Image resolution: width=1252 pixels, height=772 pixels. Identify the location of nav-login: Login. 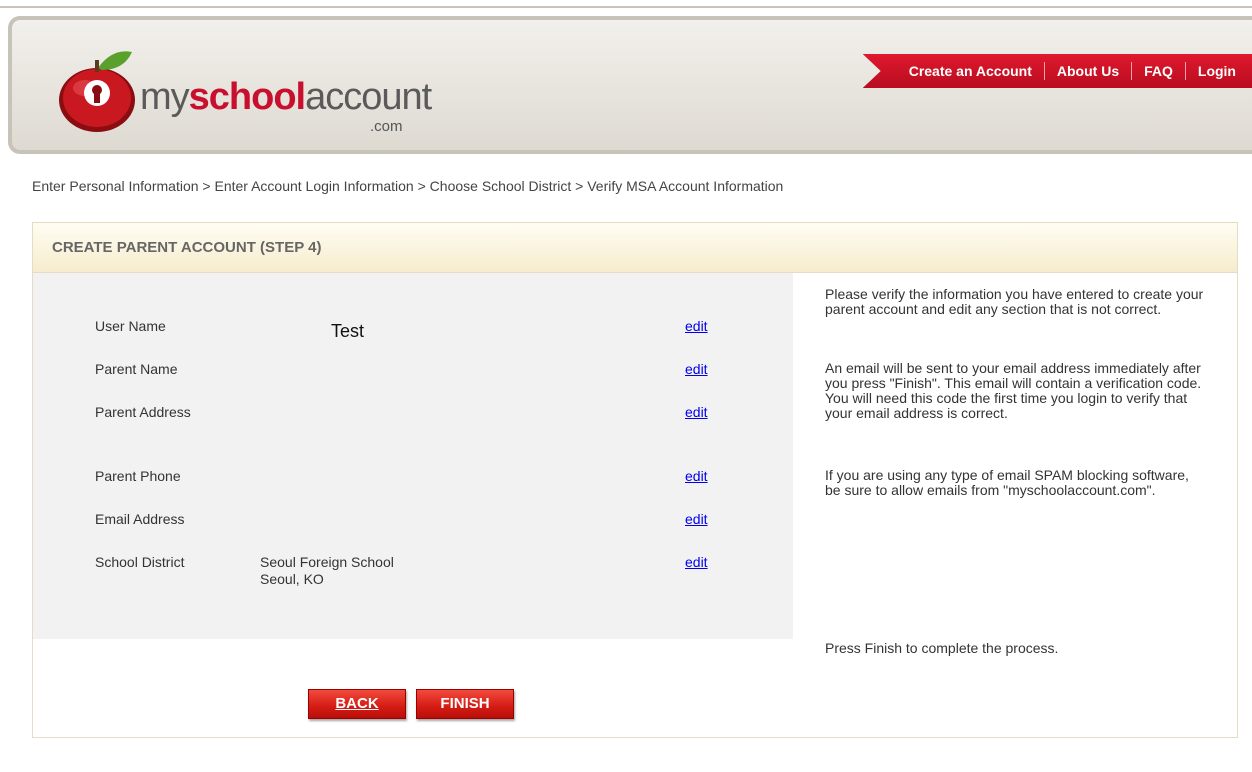
(1217, 71).